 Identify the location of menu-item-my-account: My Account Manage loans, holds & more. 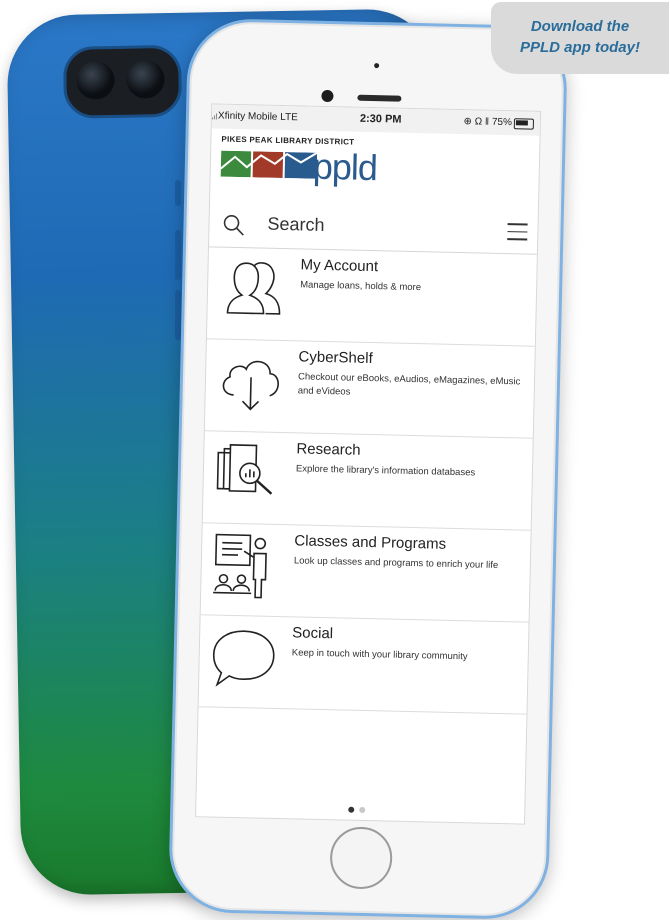
(372, 296).